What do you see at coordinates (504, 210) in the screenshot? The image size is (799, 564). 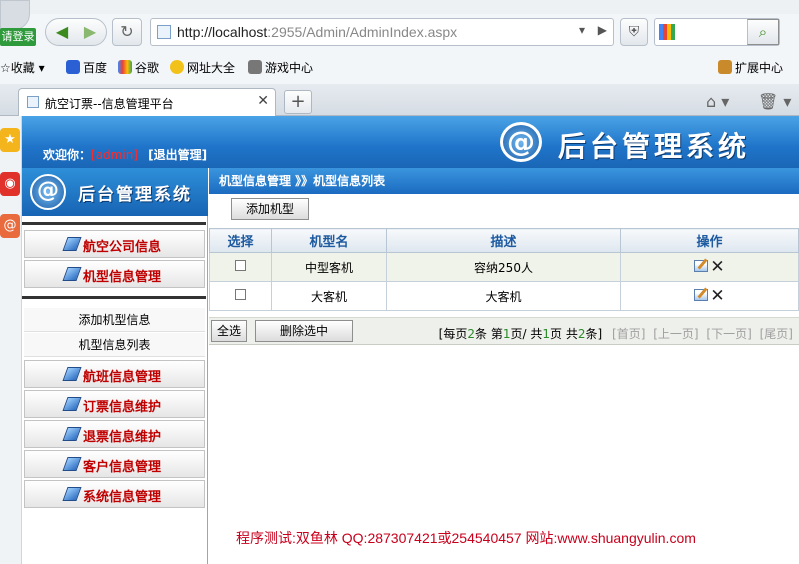 I see `toolbar: 添加机型` at bounding box center [504, 210].